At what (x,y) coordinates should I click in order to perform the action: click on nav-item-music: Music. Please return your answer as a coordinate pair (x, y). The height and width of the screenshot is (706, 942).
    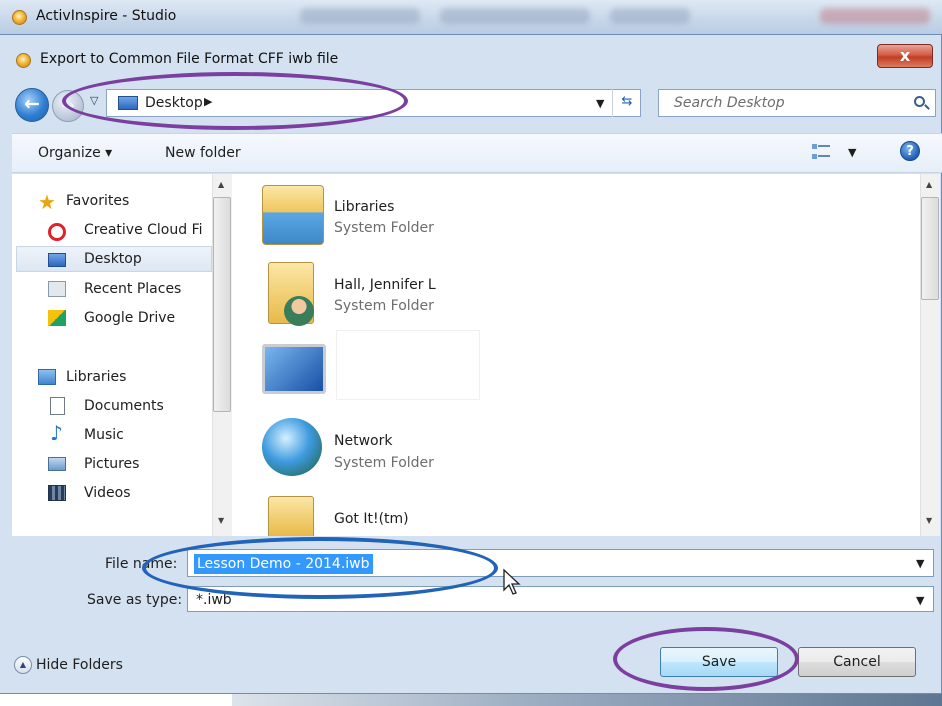
    Looking at the image, I should click on (104, 435).